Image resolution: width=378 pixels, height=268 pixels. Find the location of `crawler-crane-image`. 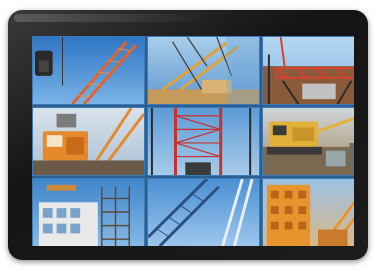

crawler-crane-image is located at coordinates (308, 141).